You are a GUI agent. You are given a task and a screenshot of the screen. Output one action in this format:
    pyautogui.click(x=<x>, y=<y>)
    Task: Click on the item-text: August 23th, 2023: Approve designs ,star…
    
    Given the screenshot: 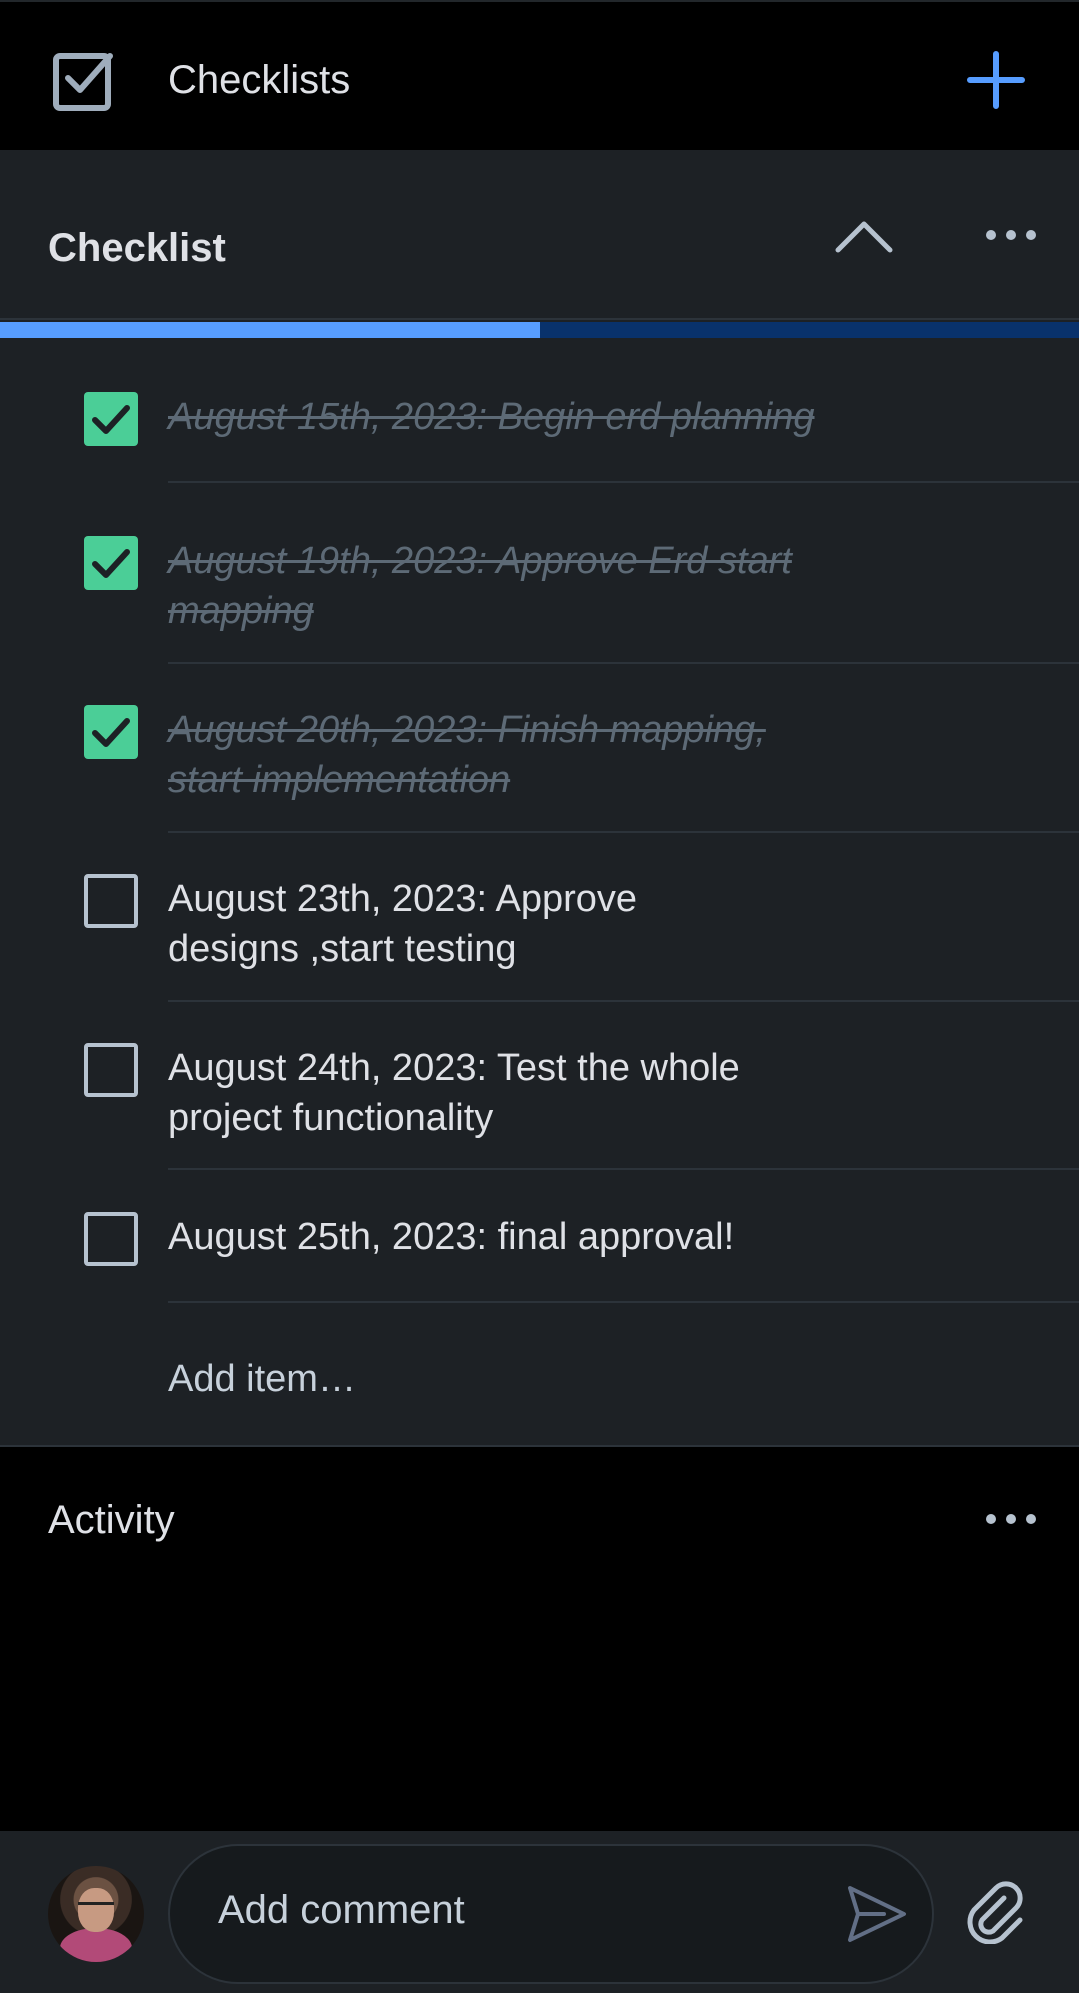 What is the action you would take?
    pyautogui.click(x=518, y=924)
    